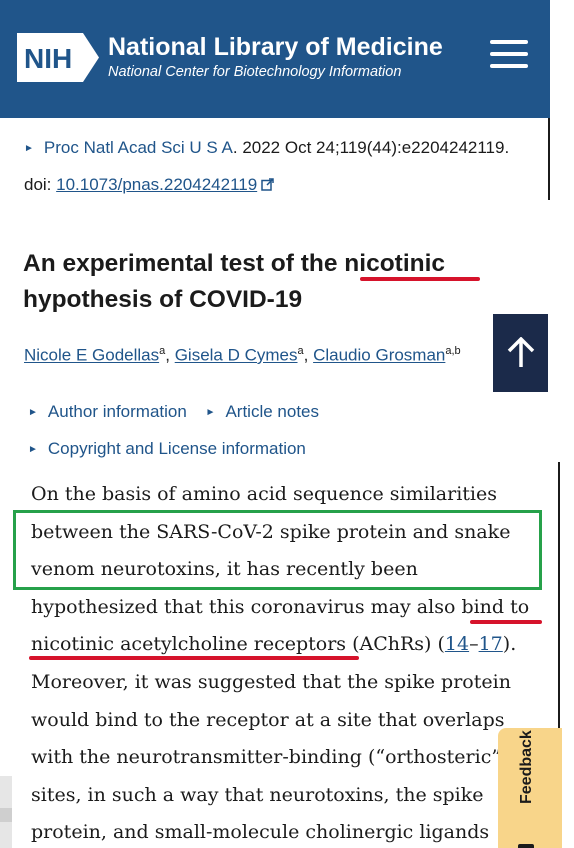 The height and width of the screenshot is (848, 574). I want to click on citation-details: . 2022 Oct 24;119(44):e2204242119., so click(371, 147).